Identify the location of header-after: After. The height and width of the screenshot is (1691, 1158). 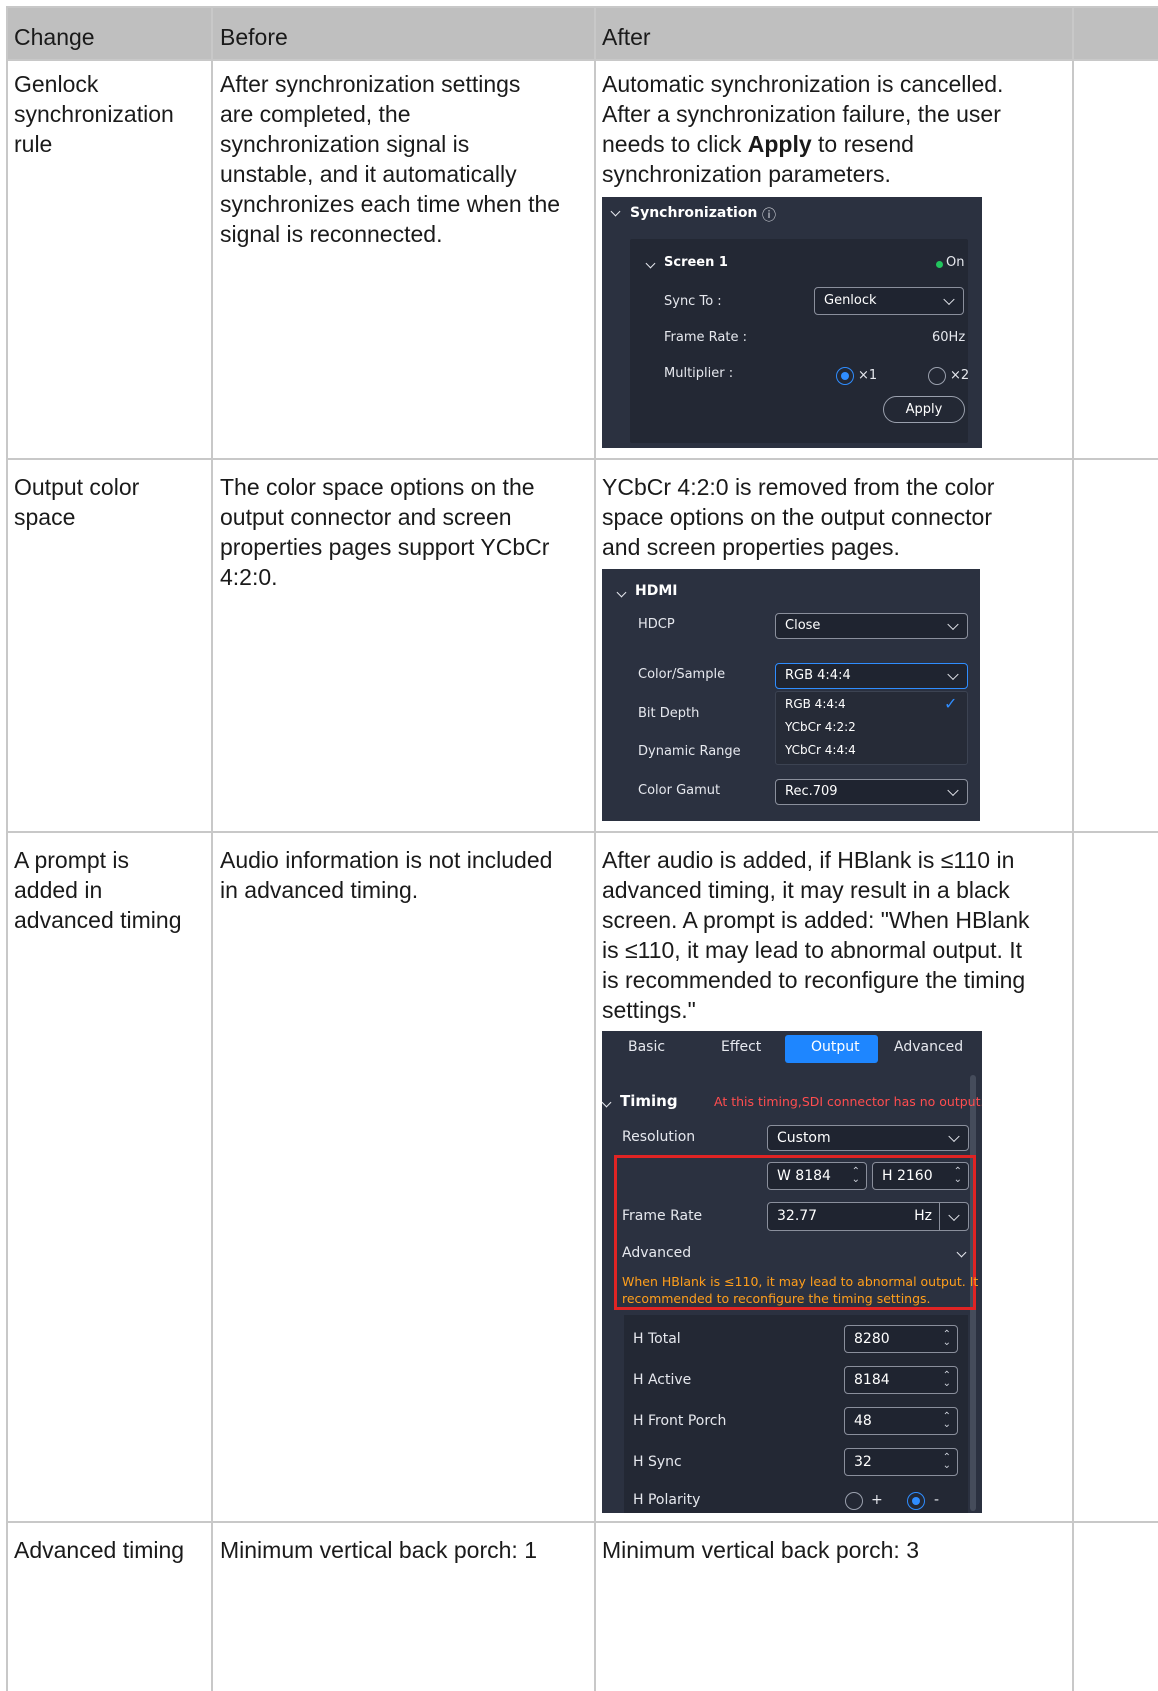
(626, 37).